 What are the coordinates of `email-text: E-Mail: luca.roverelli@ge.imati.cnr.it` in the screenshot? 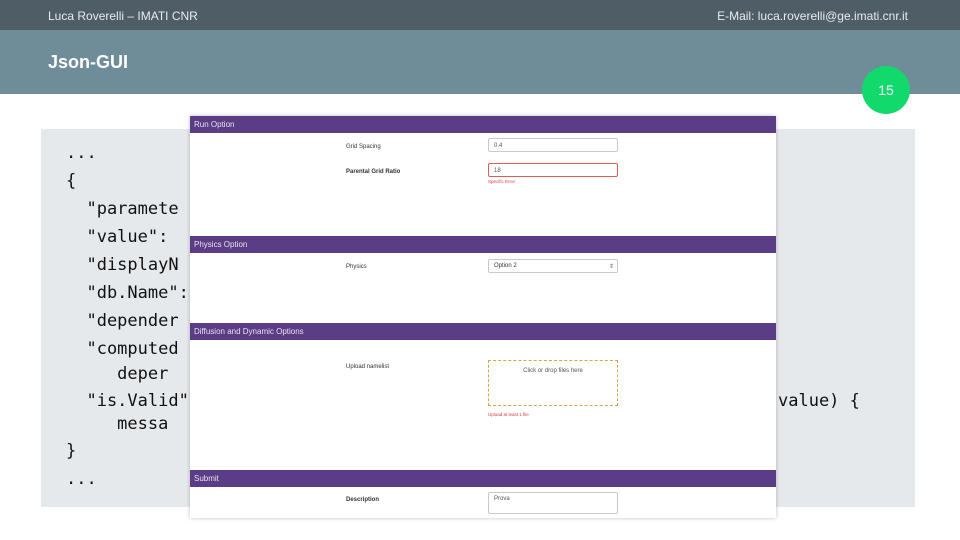 It's located at (812, 16).